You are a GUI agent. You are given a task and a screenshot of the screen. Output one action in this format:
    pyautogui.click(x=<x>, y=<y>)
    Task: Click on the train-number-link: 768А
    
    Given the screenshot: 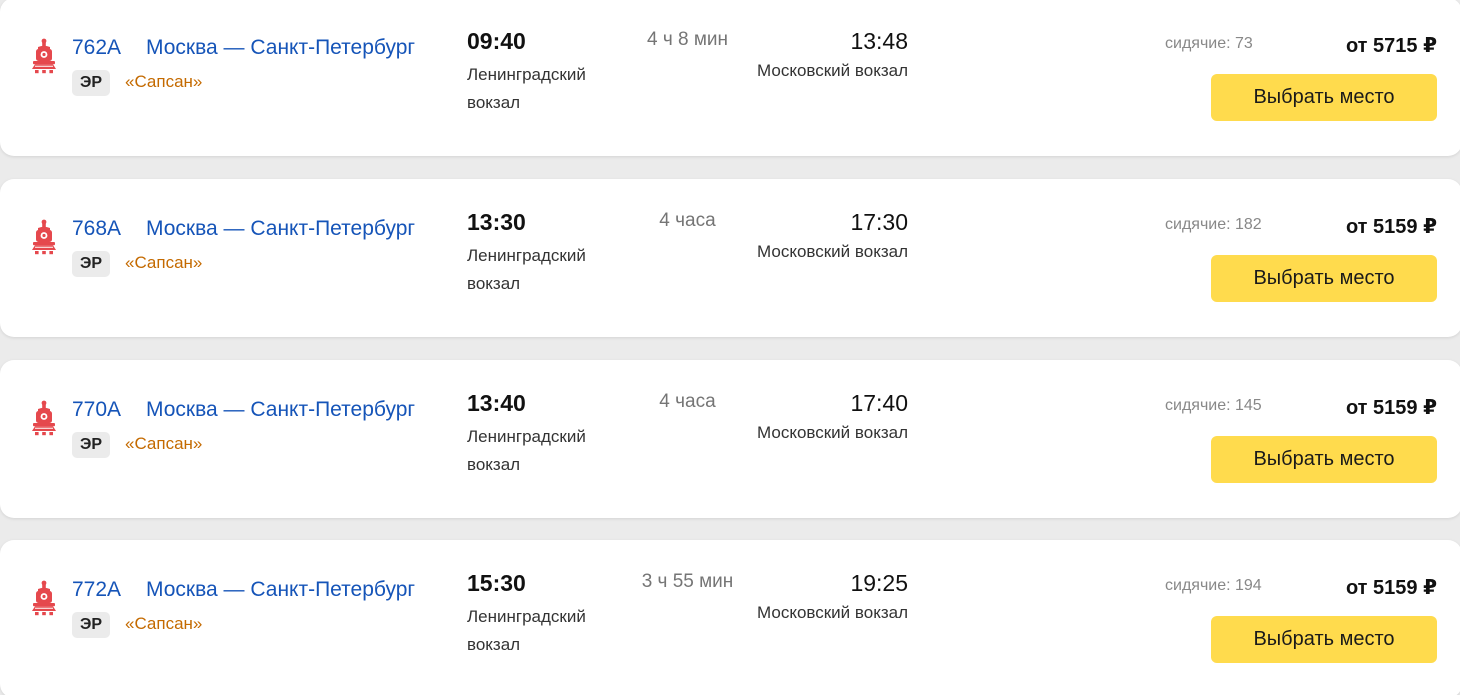 What is the action you would take?
    pyautogui.click(x=96, y=229)
    